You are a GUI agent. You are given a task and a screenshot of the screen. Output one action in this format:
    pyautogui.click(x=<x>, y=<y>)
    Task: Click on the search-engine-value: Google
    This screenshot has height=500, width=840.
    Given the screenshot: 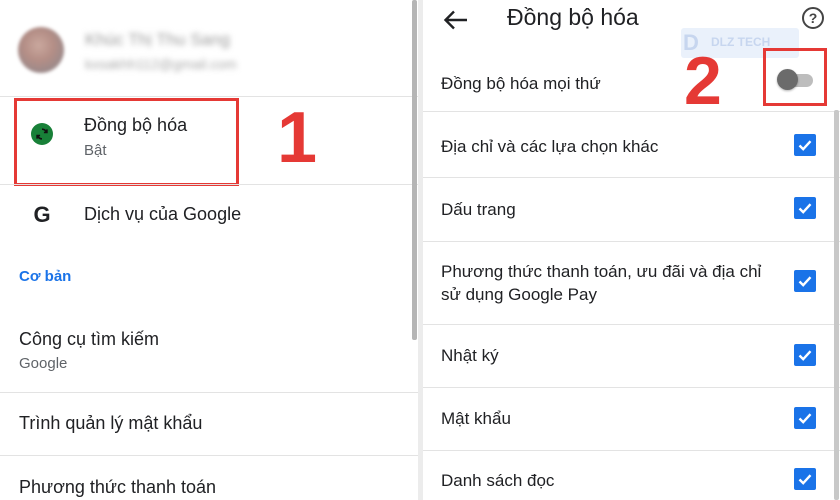 What is the action you would take?
    pyautogui.click(x=43, y=363)
    